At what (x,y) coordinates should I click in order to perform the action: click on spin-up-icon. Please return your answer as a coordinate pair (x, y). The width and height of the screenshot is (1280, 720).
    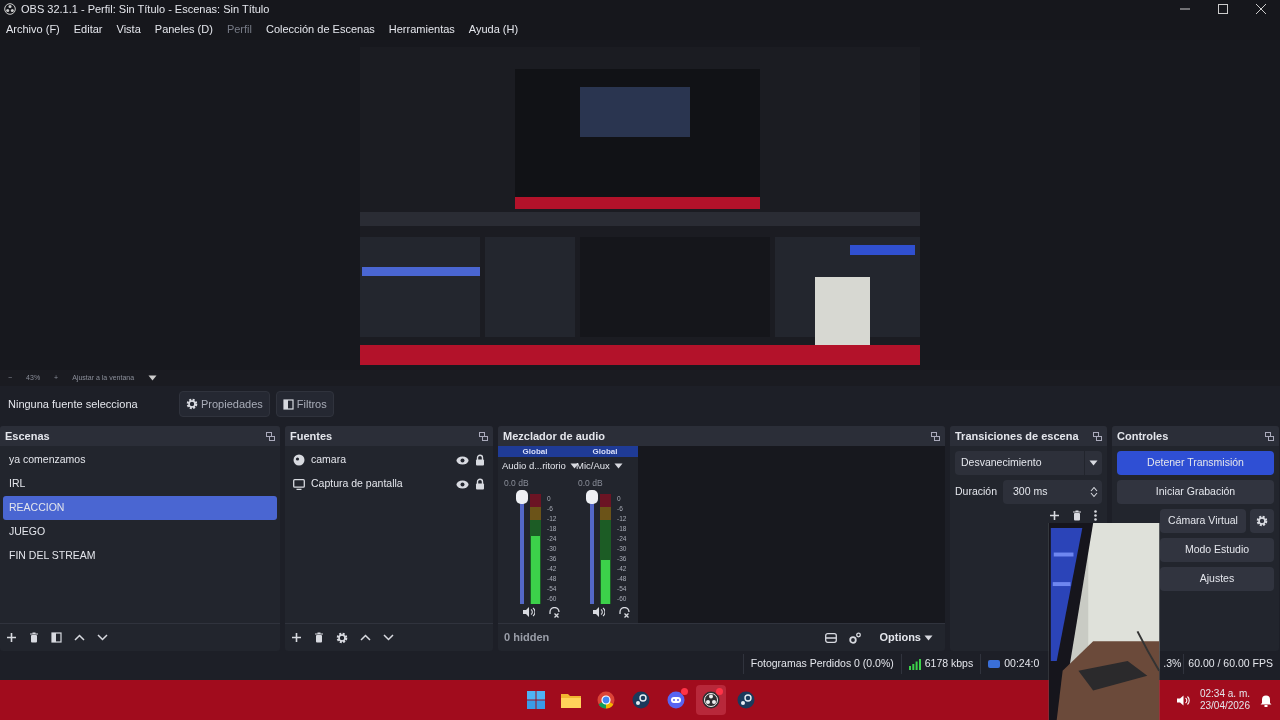
    Looking at the image, I should click on (1094, 489).